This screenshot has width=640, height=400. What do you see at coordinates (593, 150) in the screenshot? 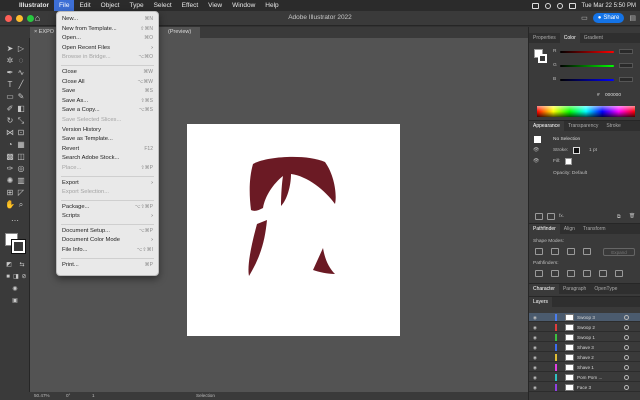
I see `stroke-weight-value: 1 pt` at bounding box center [593, 150].